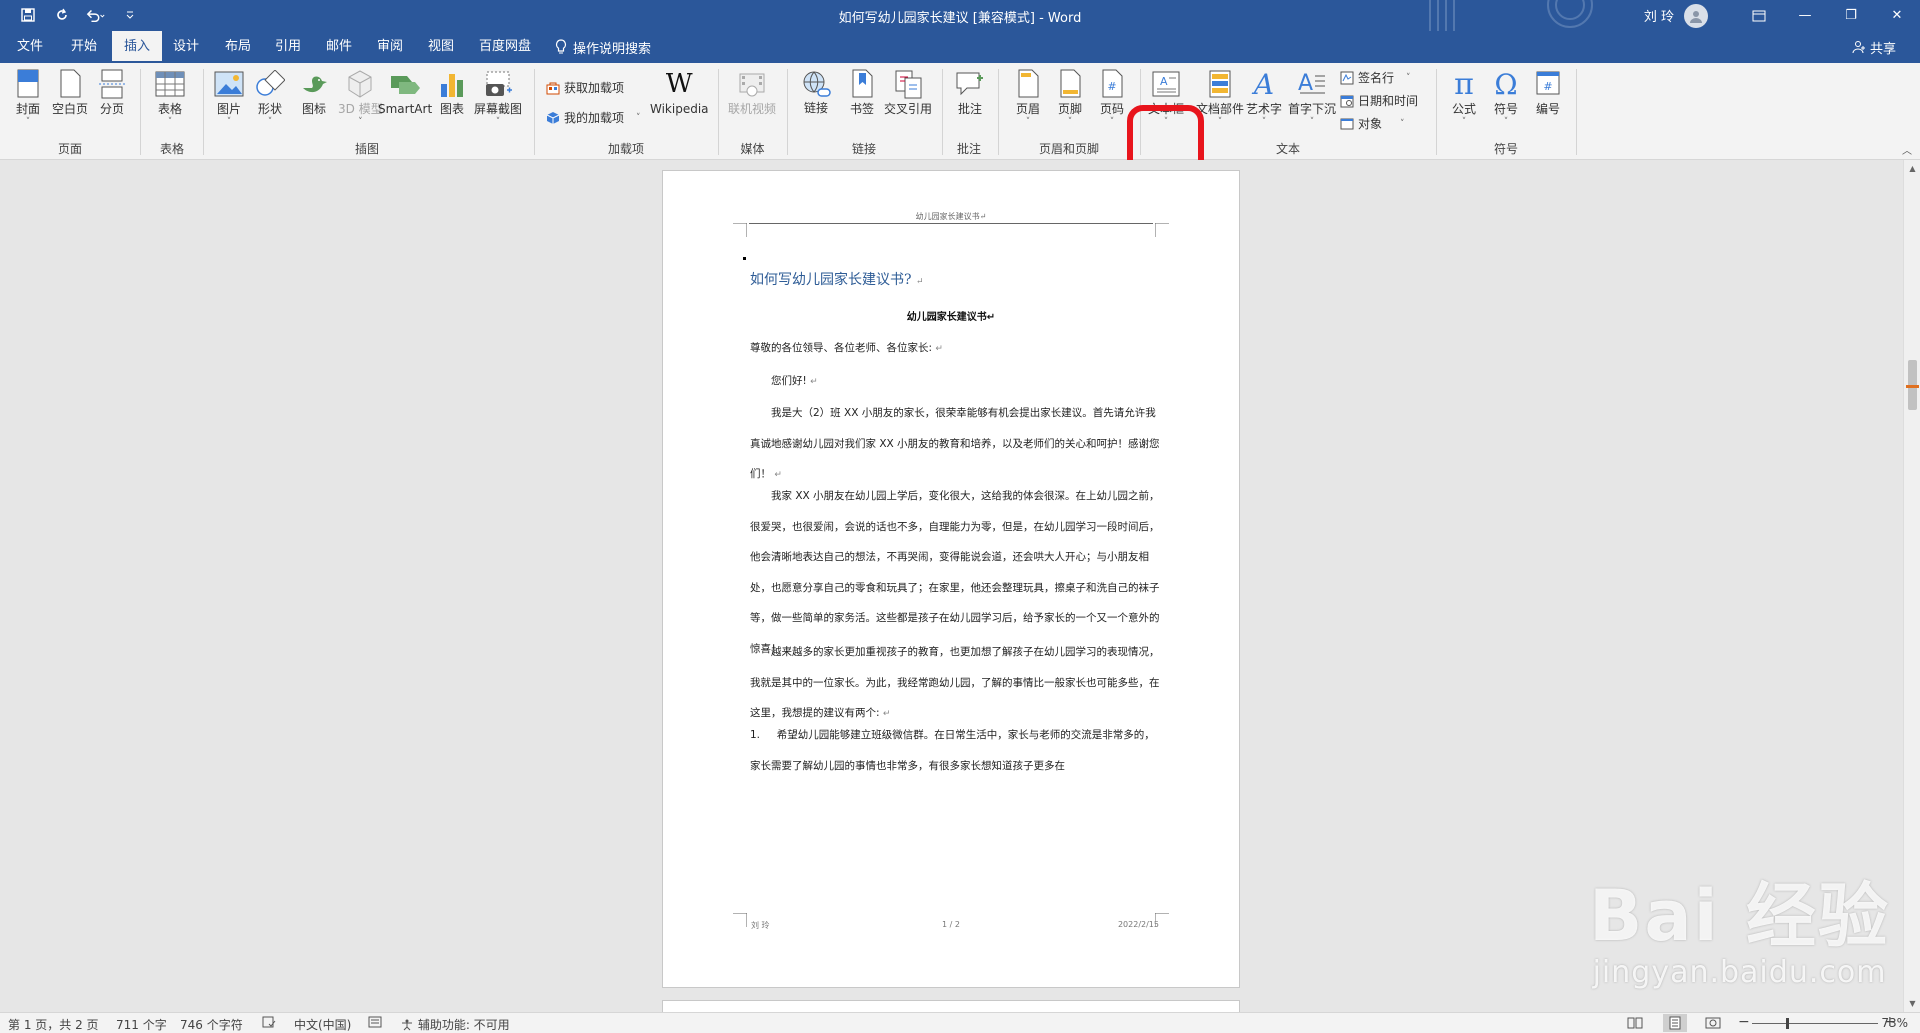 The image size is (1920, 1033). I want to click on group-pages-label: 页面, so click(69, 149).